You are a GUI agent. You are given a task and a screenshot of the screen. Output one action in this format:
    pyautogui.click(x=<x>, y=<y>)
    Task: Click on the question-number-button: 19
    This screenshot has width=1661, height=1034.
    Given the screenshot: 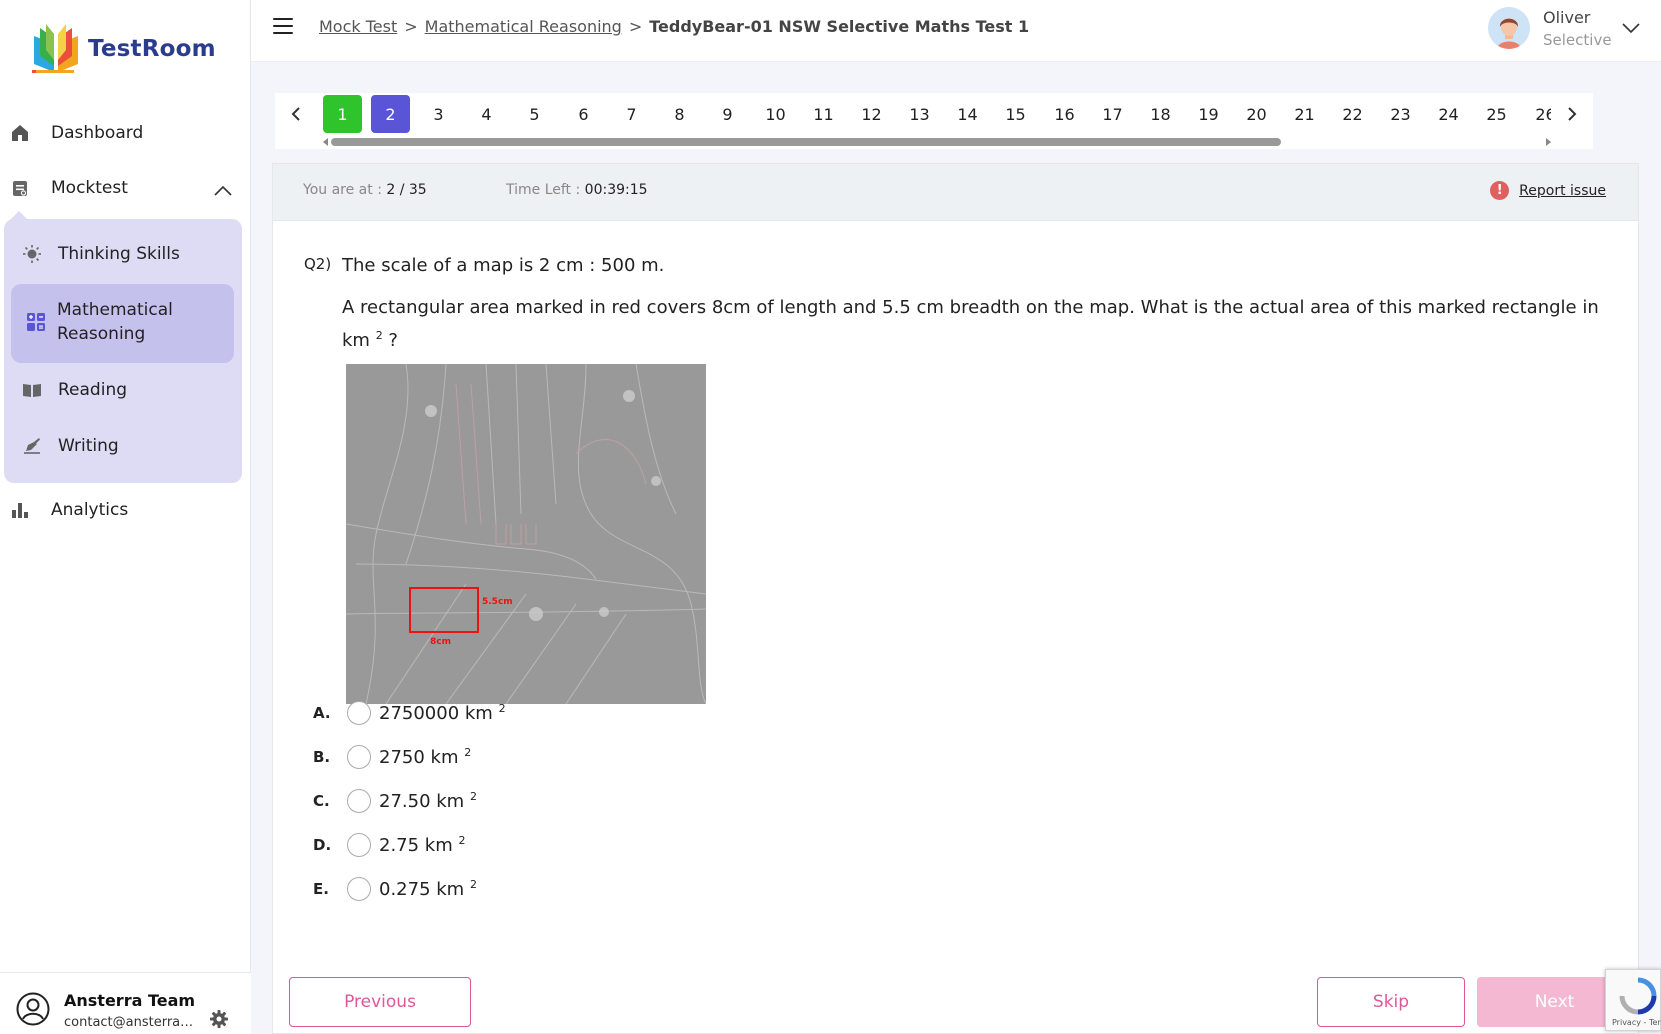 What is the action you would take?
    pyautogui.click(x=1208, y=114)
    